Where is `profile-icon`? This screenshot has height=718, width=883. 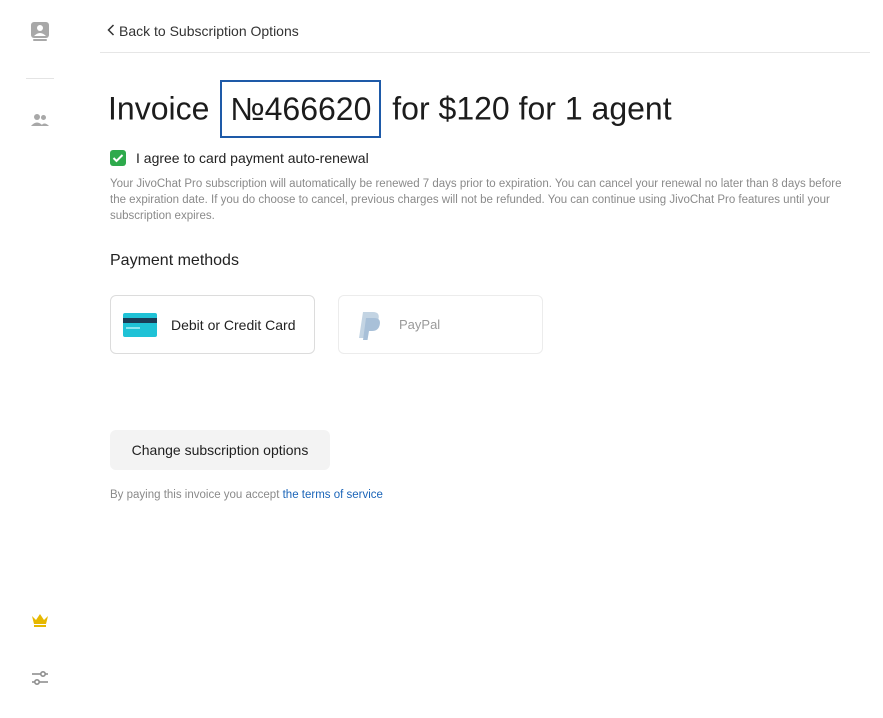 profile-icon is located at coordinates (40, 32).